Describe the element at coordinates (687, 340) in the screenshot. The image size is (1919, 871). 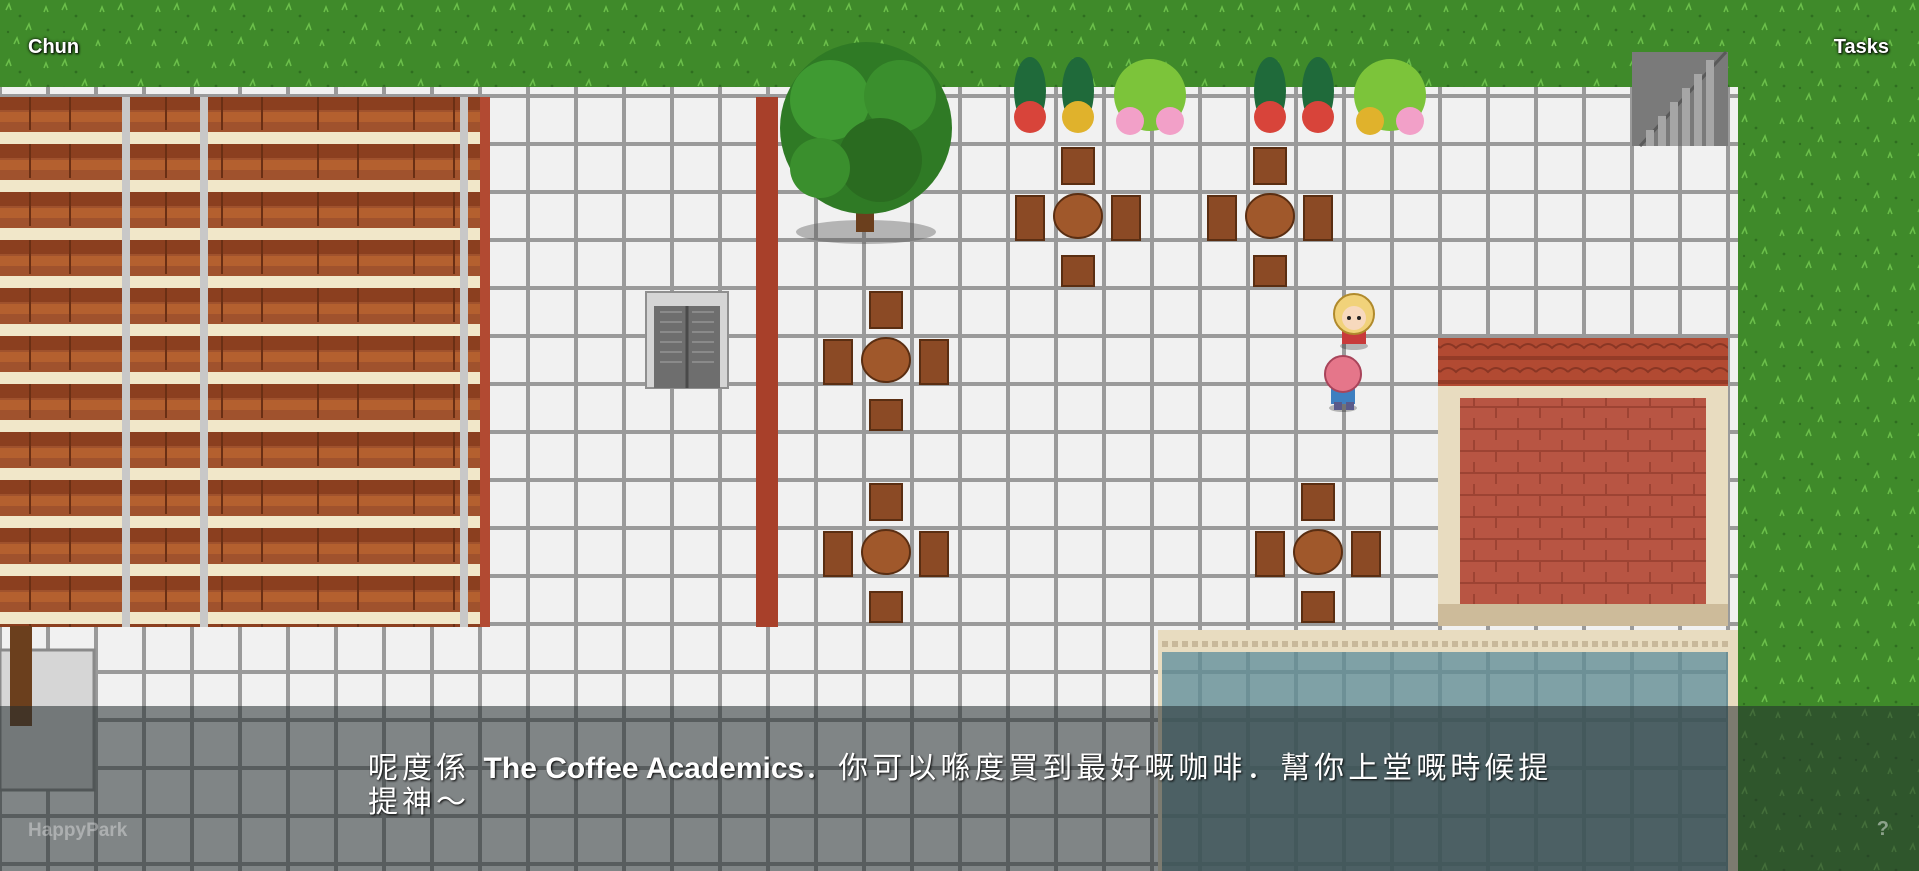
I see `elevator-door` at that location.